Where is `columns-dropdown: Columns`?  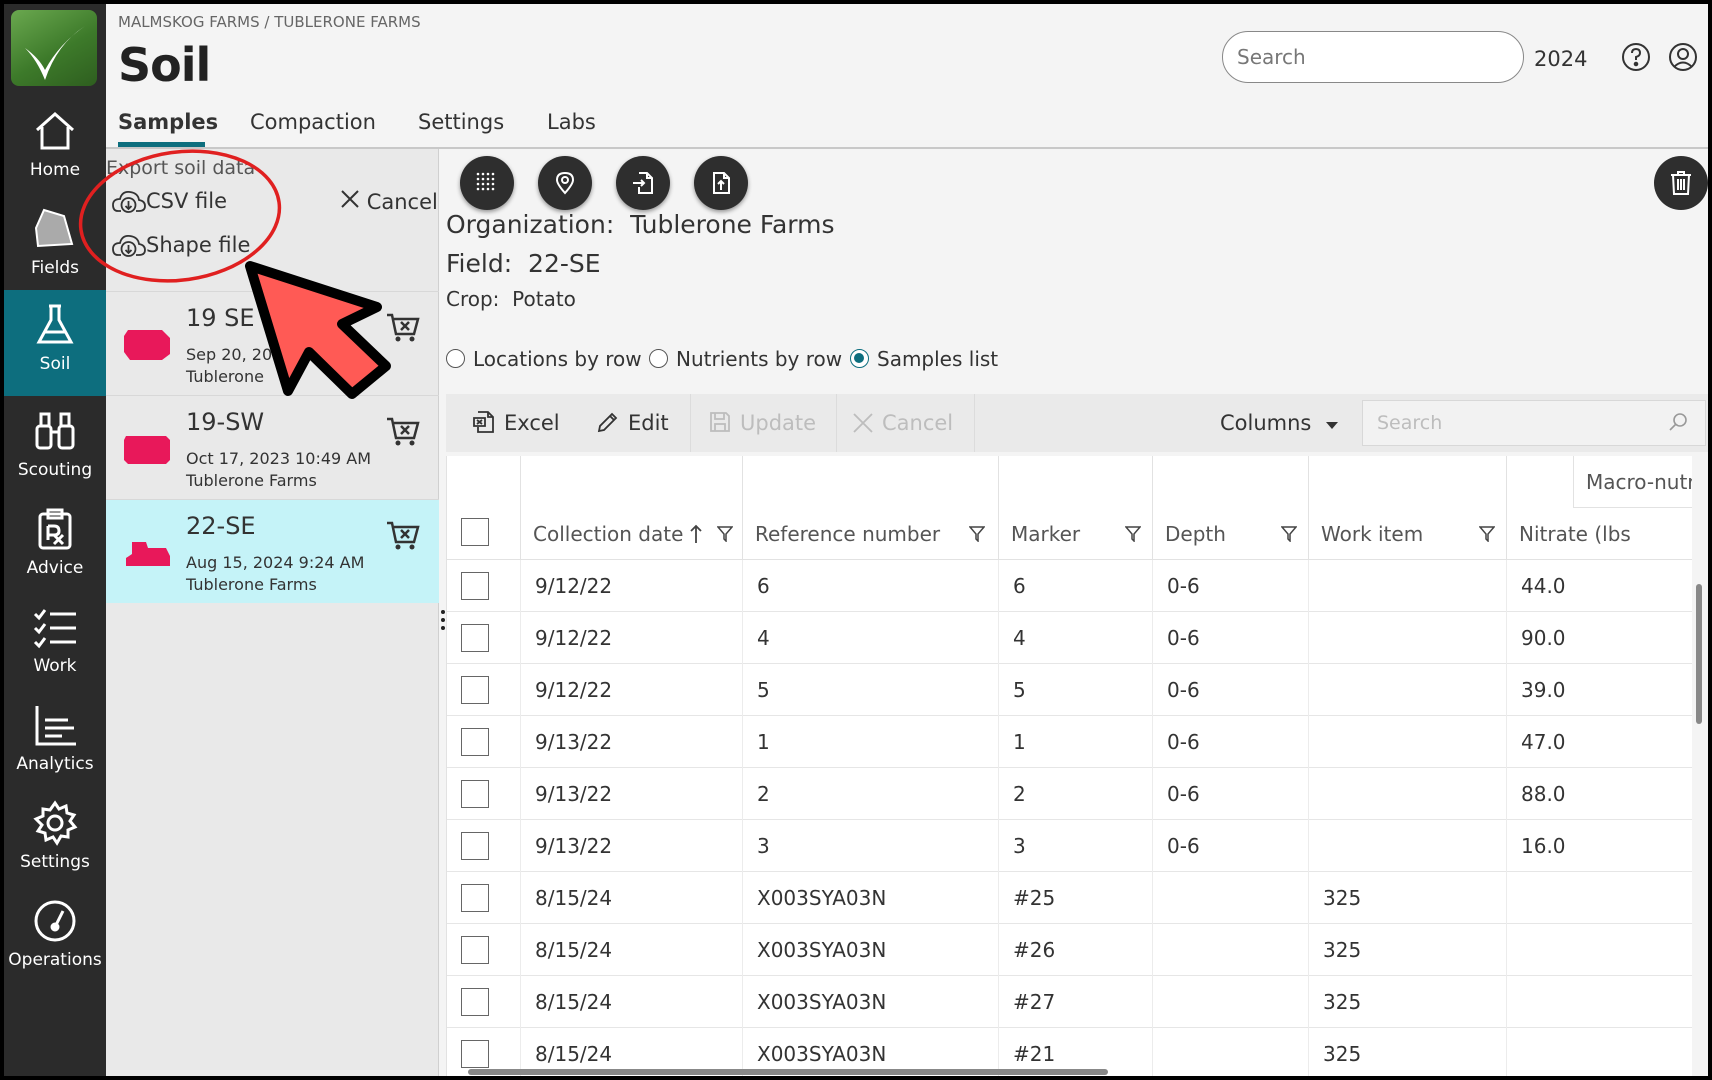 columns-dropdown: Columns is located at coordinates (1279, 423).